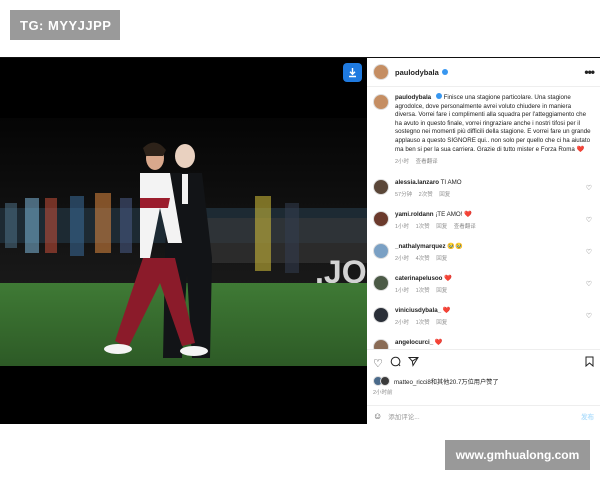 This screenshot has width=600, height=480. I want to click on post-button: 发布, so click(587, 416).